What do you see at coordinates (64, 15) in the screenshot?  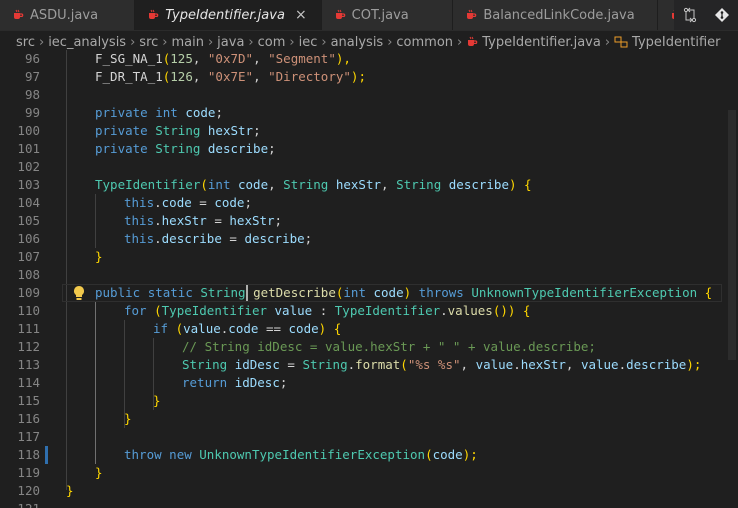 I see `tab-label: ASDU.java` at bounding box center [64, 15].